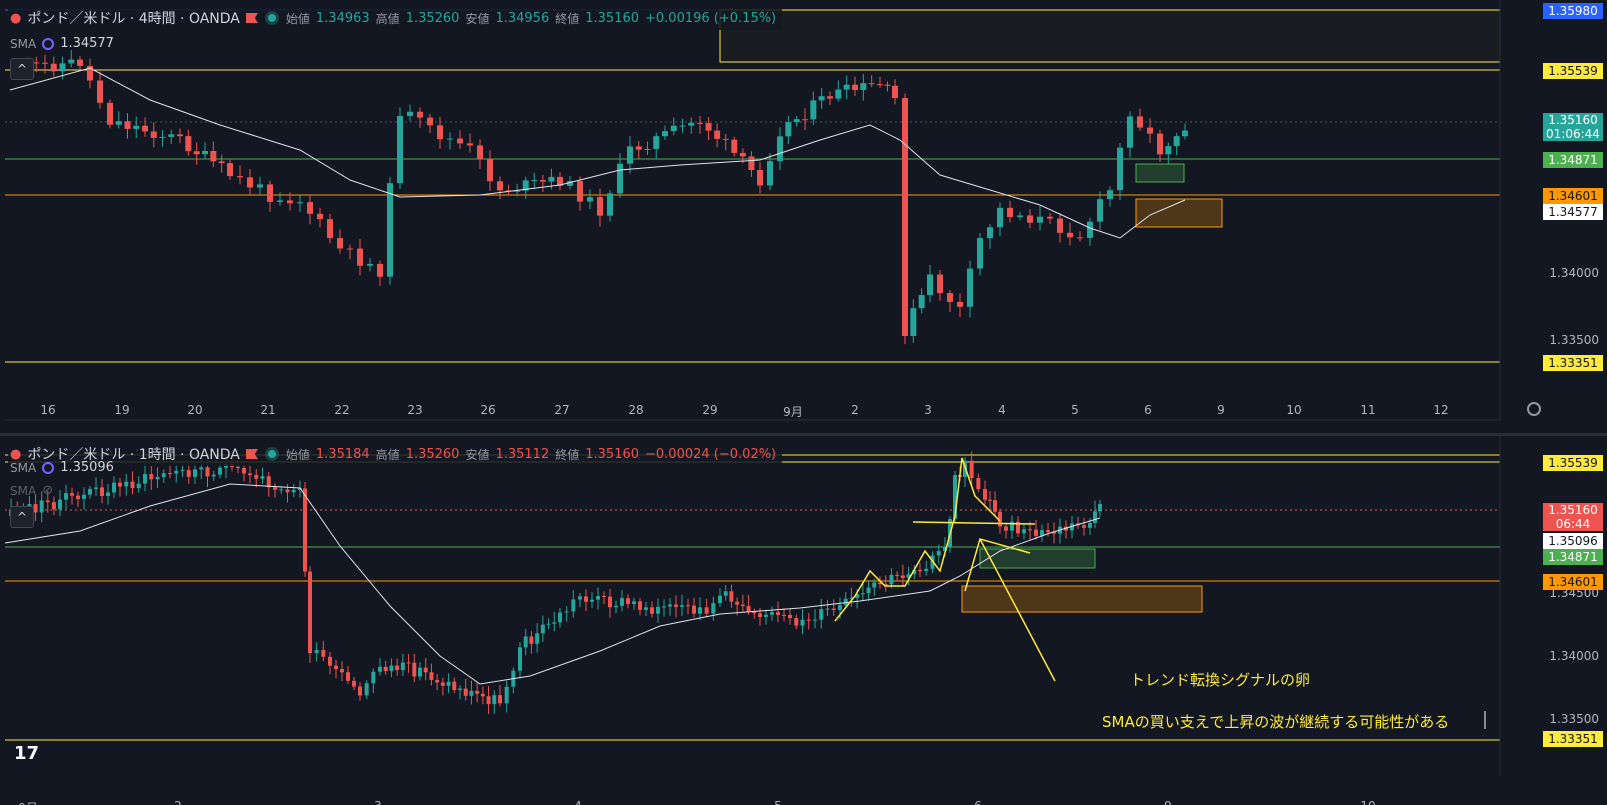 Image resolution: width=1607 pixels, height=805 pixels. I want to click on time-tick: 26, so click(488, 410).